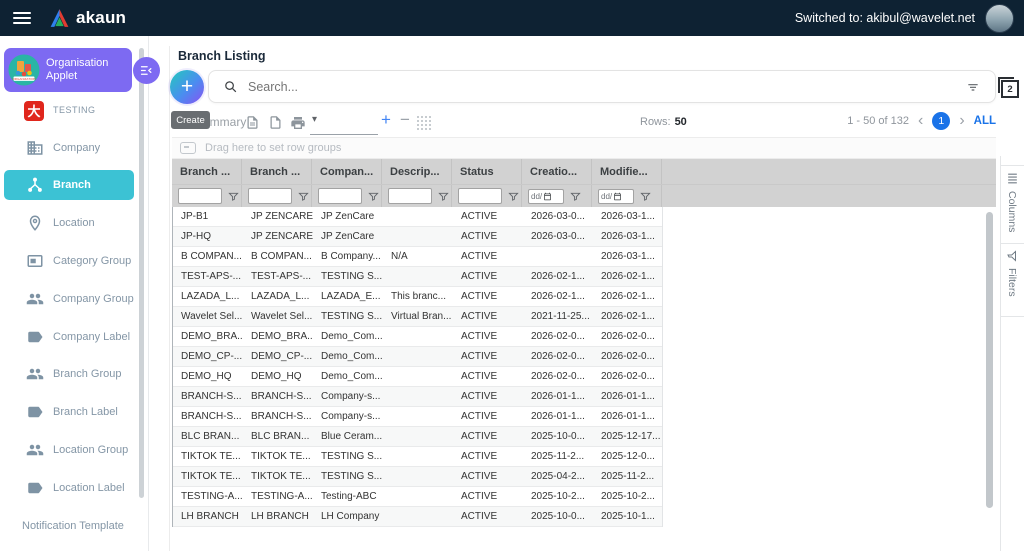 Image resolution: width=1024 pixels, height=551 pixels. I want to click on sidebar-item-notification-template: Notification Template, so click(74, 526).